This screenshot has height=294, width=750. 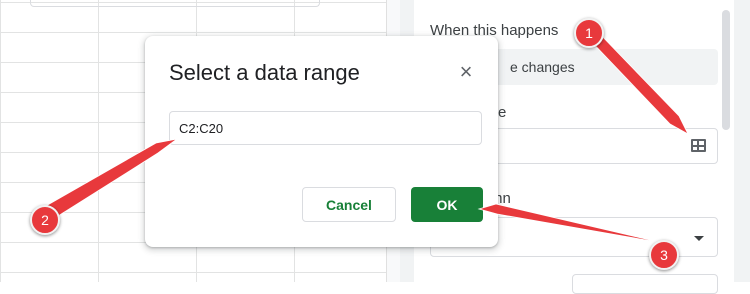 What do you see at coordinates (447, 204) in the screenshot?
I see `ok-button: OK` at bounding box center [447, 204].